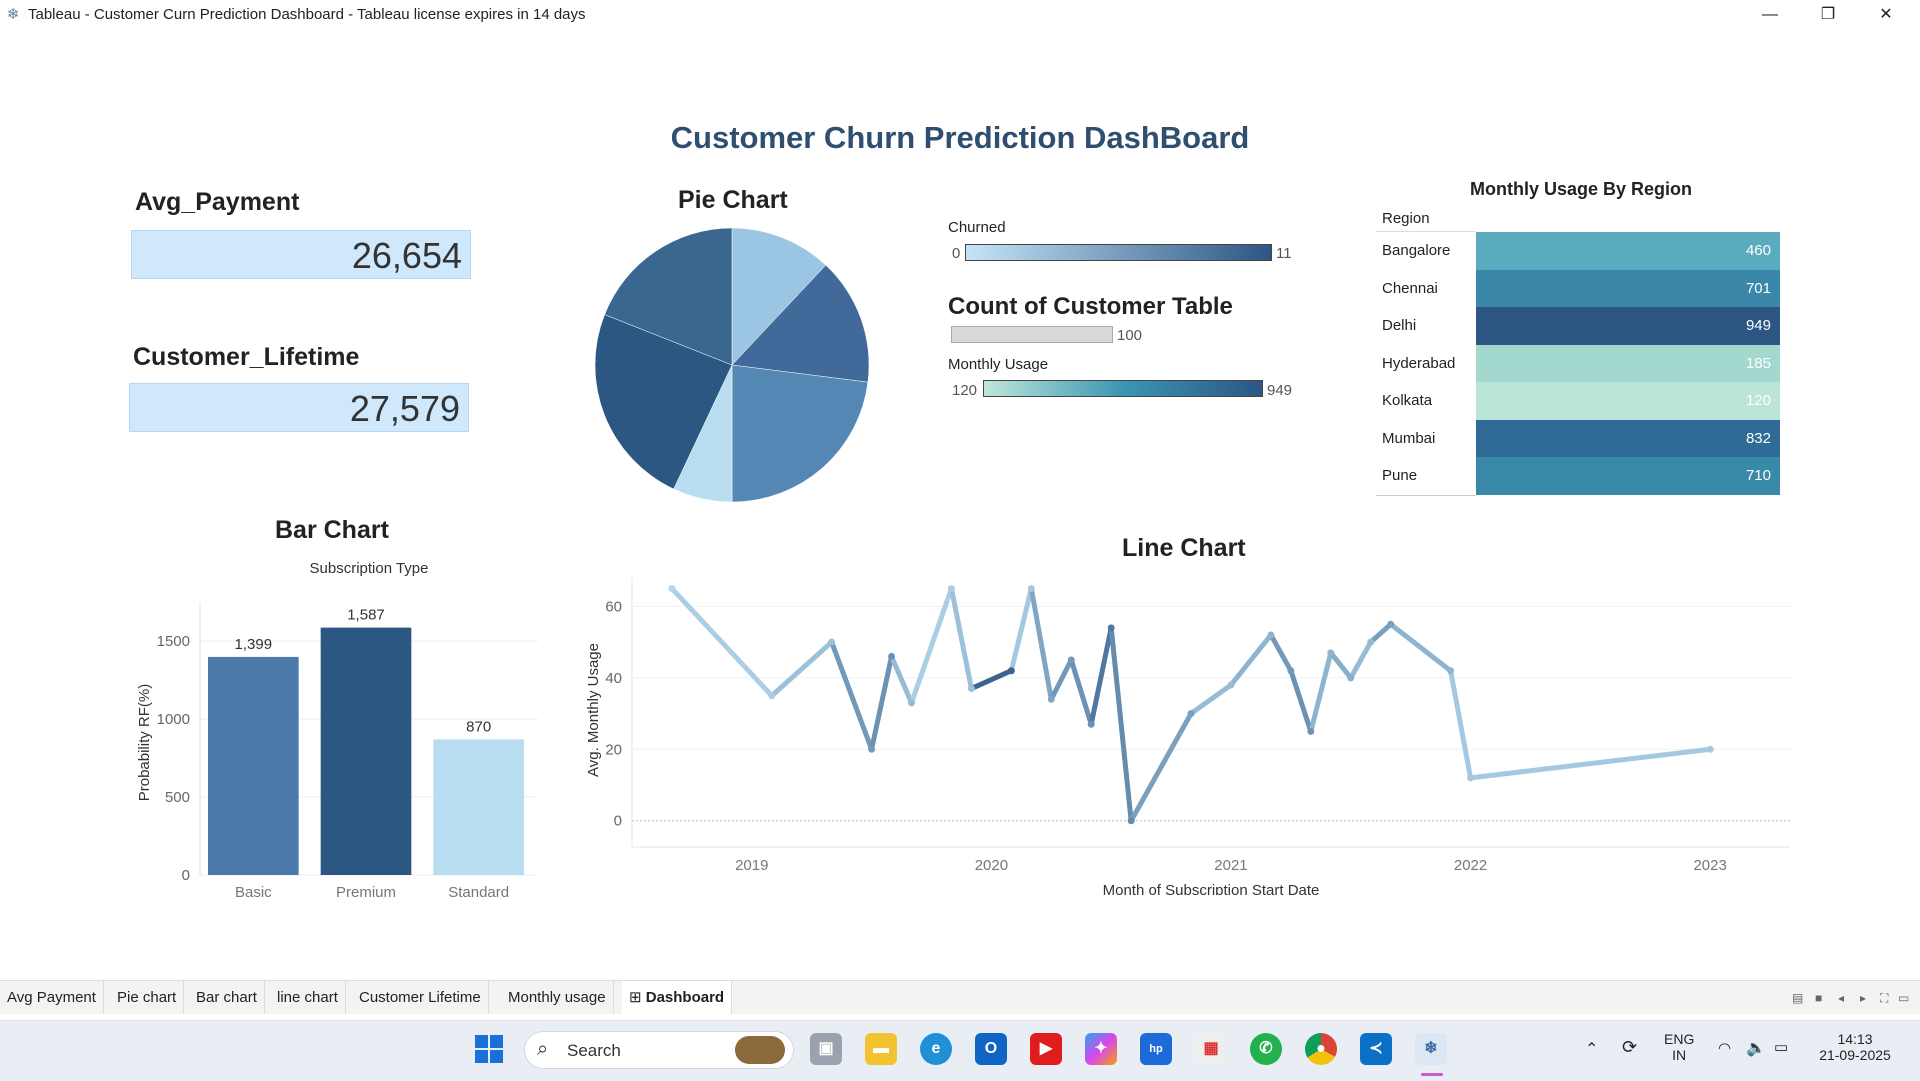  I want to click on language-indicator: ENG IN, so click(1679, 1047).